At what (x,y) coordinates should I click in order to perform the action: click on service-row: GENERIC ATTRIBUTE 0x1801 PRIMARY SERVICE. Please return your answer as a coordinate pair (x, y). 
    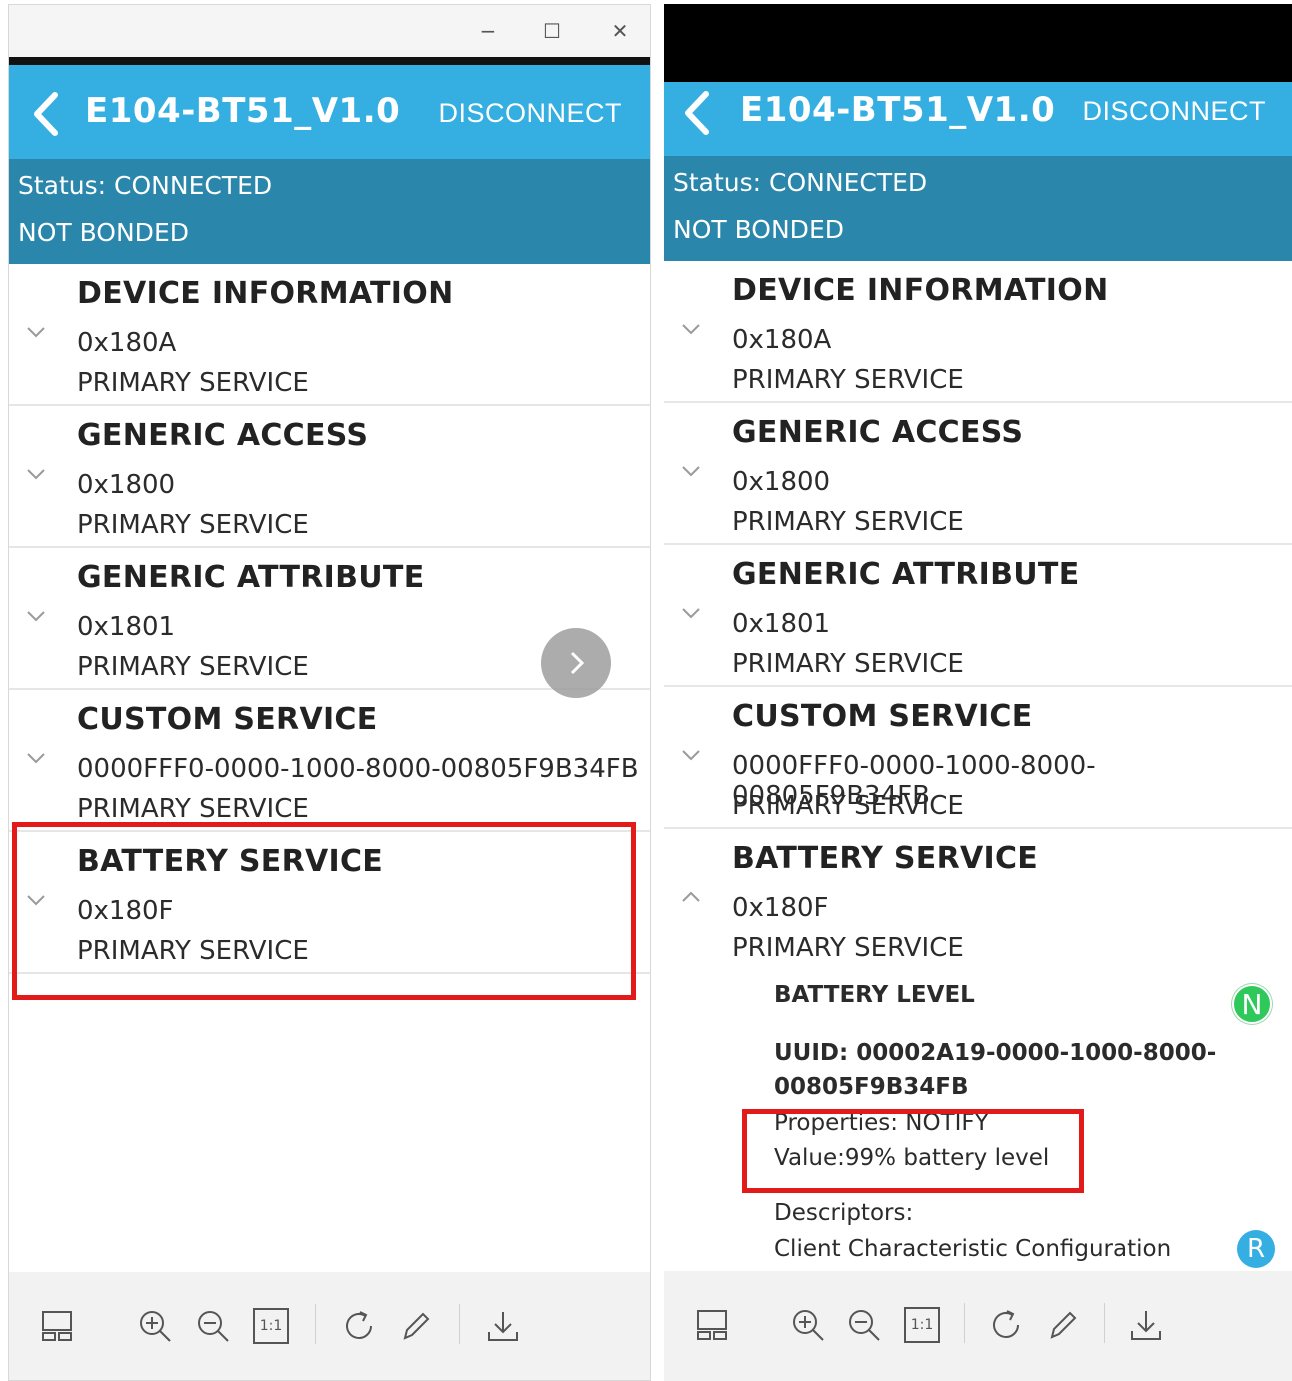
    Looking at the image, I should click on (978, 616).